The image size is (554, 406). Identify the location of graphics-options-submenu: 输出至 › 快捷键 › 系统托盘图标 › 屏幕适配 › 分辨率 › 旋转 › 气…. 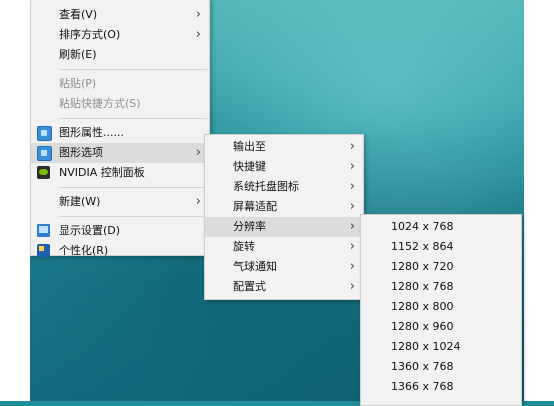
(284, 217).